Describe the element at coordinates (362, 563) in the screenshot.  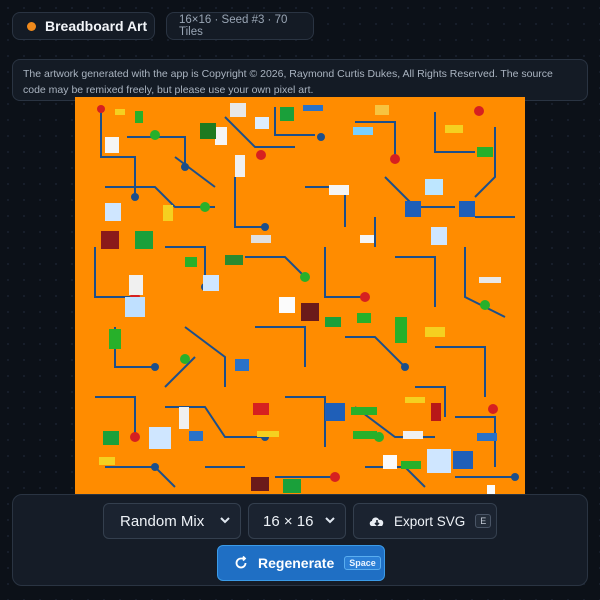
I see `regenerate-shortcut-key: Space` at that location.